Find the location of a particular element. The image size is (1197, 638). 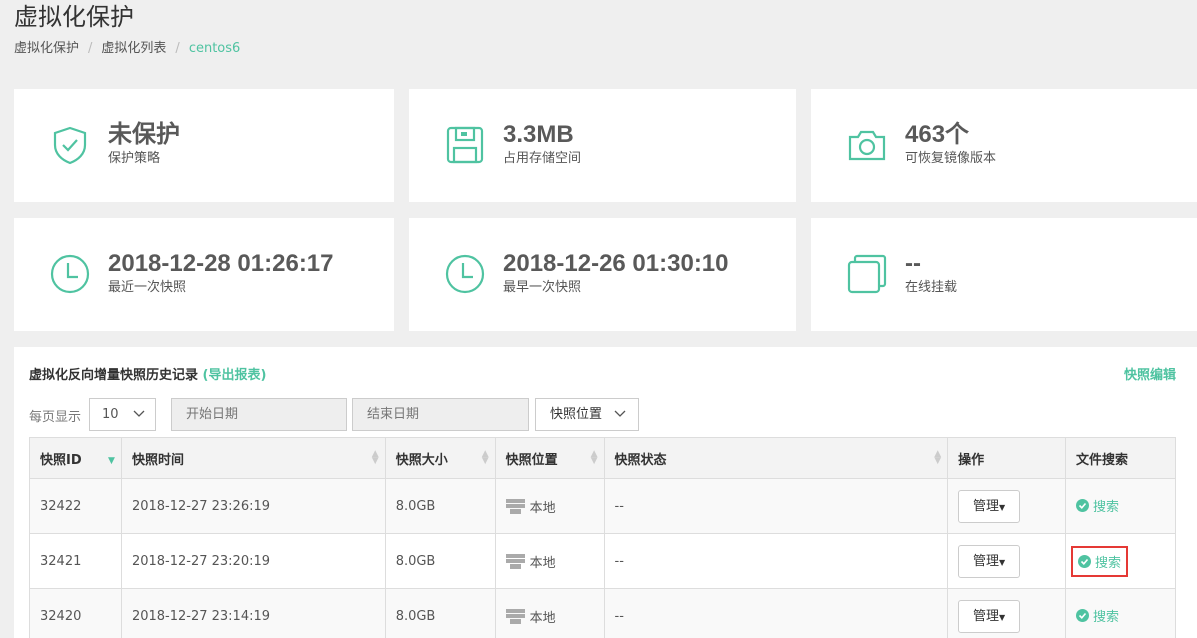

card-label: 可恢复镜像版本 is located at coordinates (951, 158).